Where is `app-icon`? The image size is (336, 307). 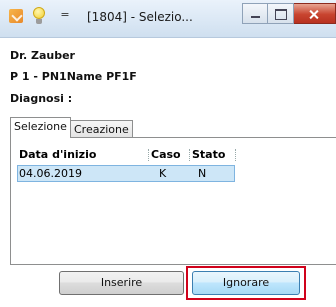
app-icon is located at coordinates (16, 16).